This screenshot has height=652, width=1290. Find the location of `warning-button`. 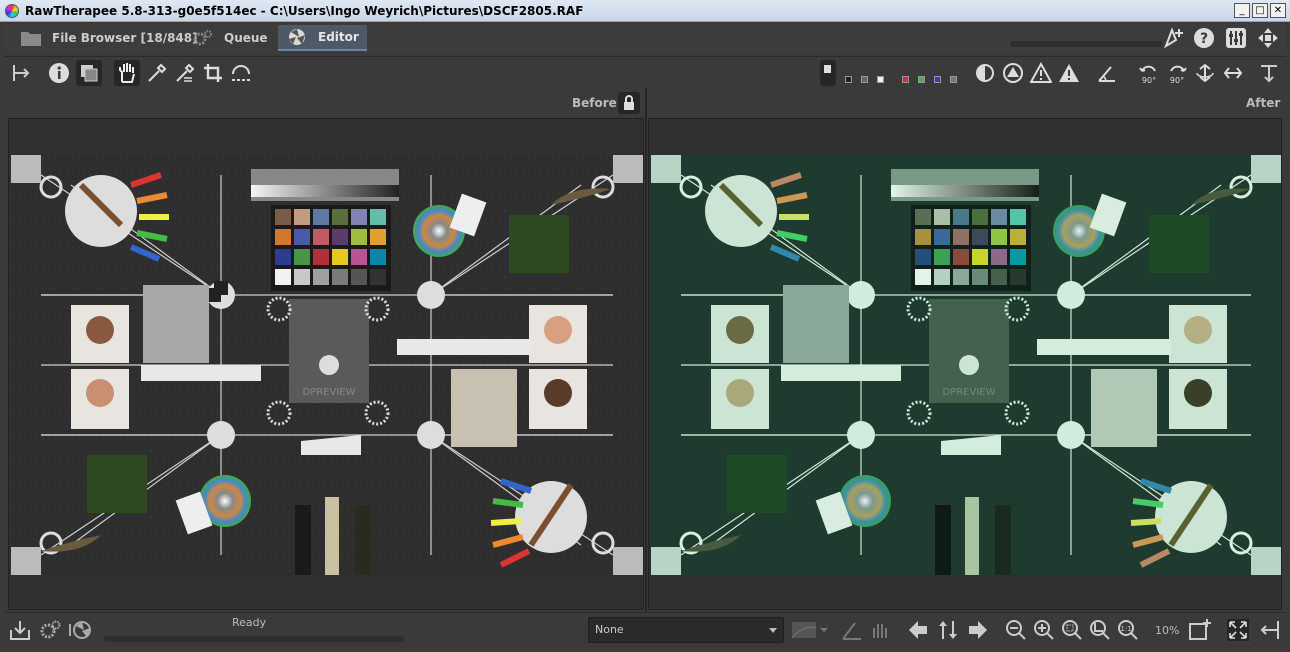

warning-button is located at coordinates (1069, 73).